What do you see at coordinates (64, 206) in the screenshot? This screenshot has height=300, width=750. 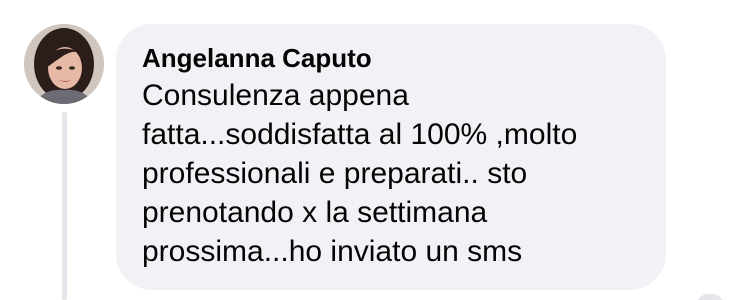 I see `thread-line` at bounding box center [64, 206].